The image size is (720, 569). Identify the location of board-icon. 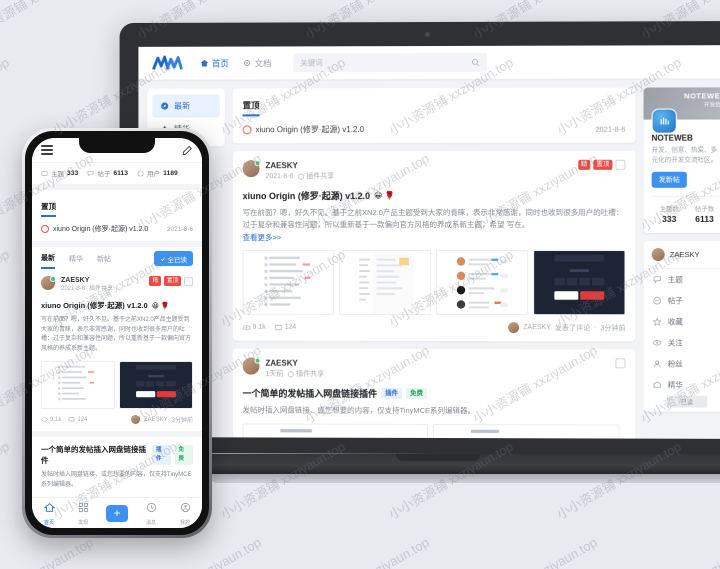
(44, 173).